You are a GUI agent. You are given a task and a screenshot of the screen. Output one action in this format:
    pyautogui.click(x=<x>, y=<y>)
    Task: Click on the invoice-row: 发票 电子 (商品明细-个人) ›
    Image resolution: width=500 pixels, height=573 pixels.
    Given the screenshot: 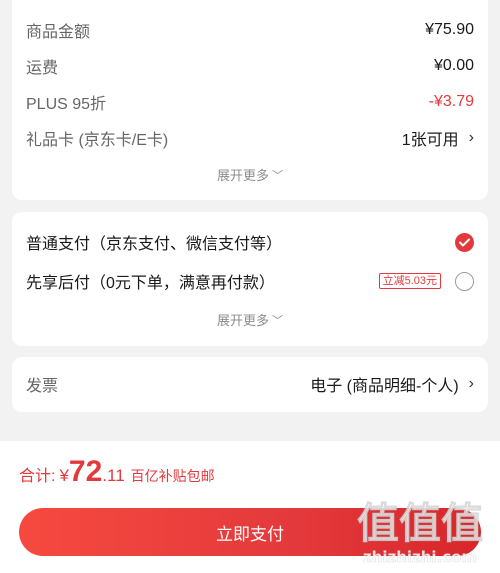 What is the action you would take?
    pyautogui.click(x=250, y=384)
    